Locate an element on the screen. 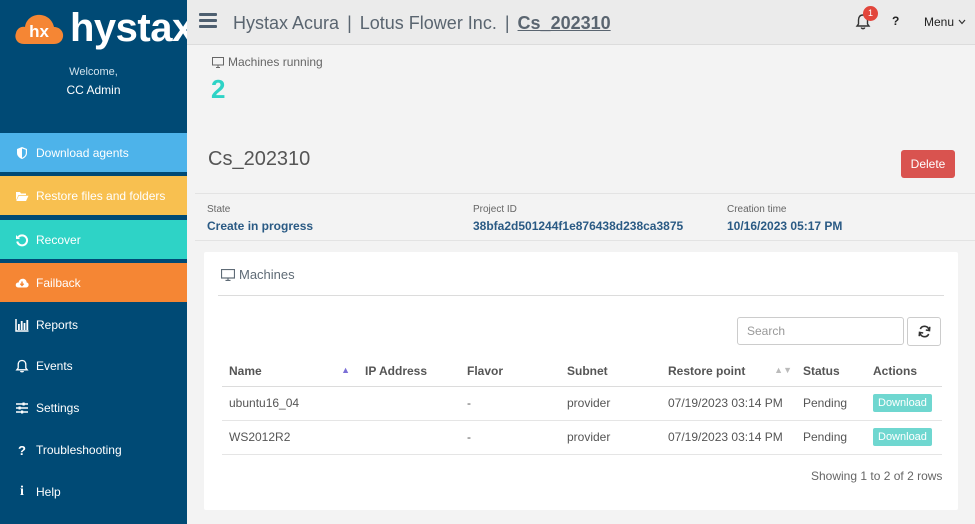 The height and width of the screenshot is (524, 975). machines-title-text: Machines is located at coordinates (267, 274).